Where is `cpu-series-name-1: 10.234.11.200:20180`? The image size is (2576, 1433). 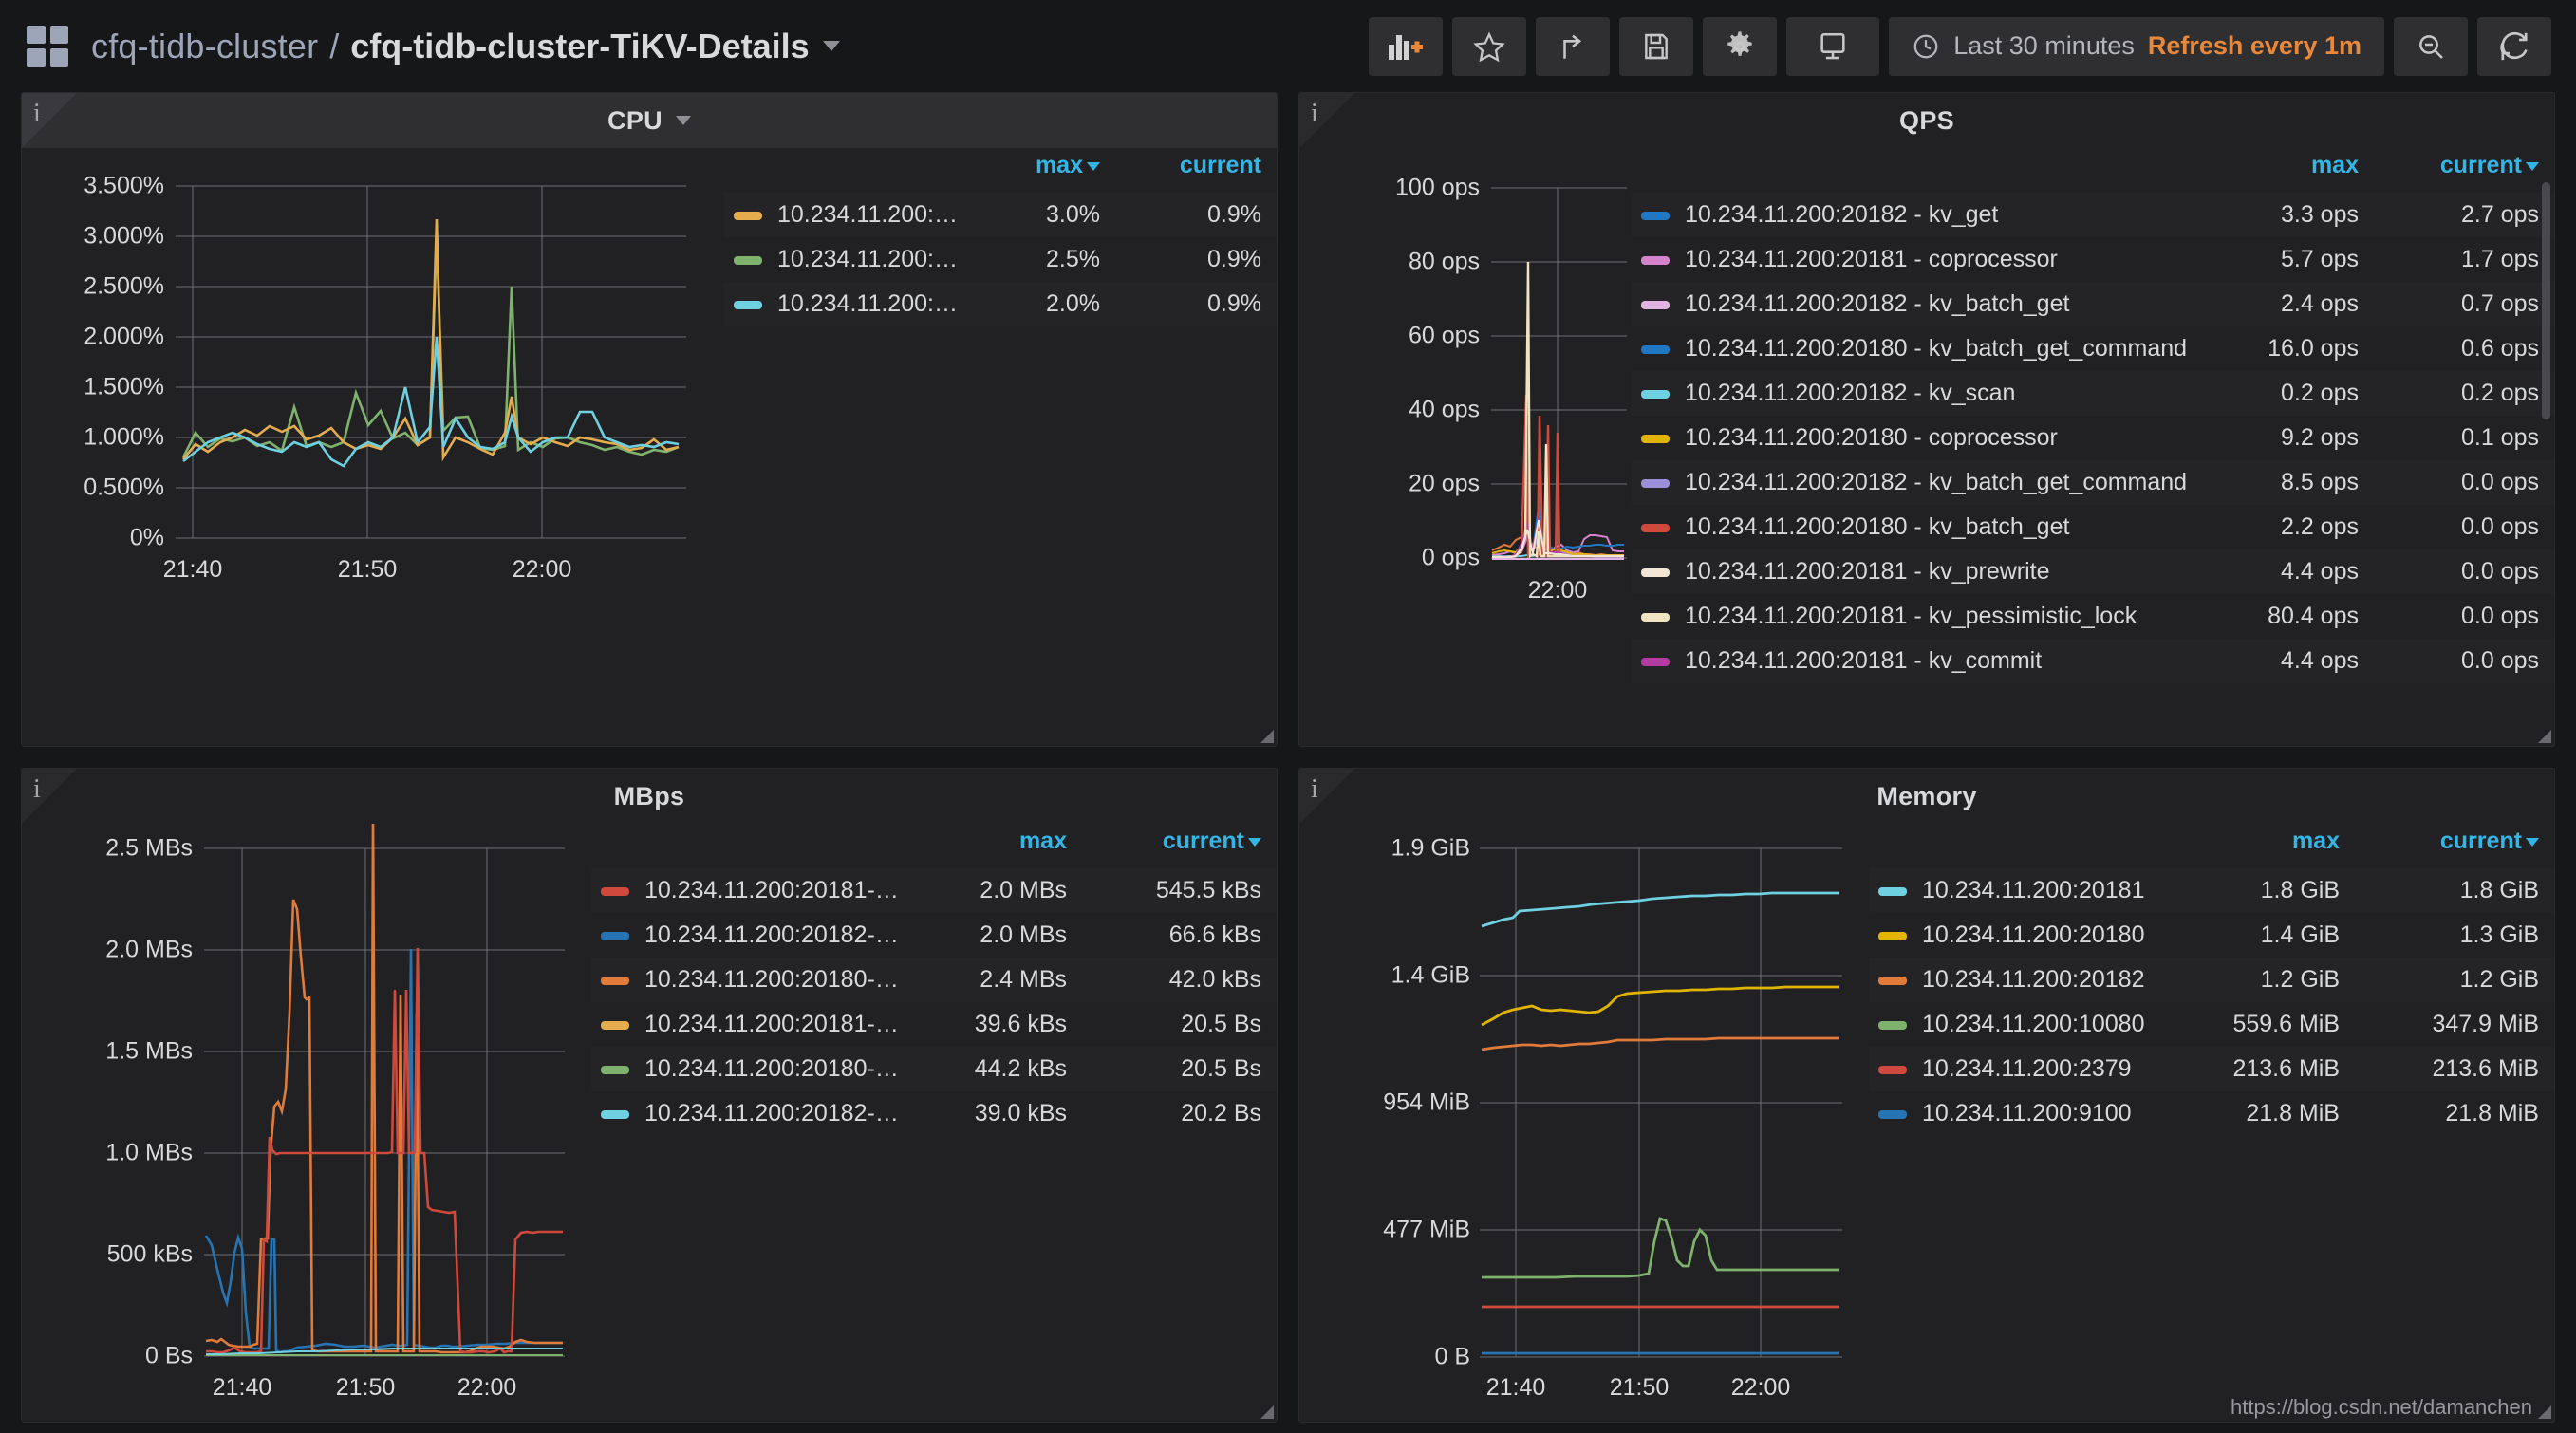
cpu-series-name-1: 10.234.11.200:20180 is located at coordinates (849, 259).